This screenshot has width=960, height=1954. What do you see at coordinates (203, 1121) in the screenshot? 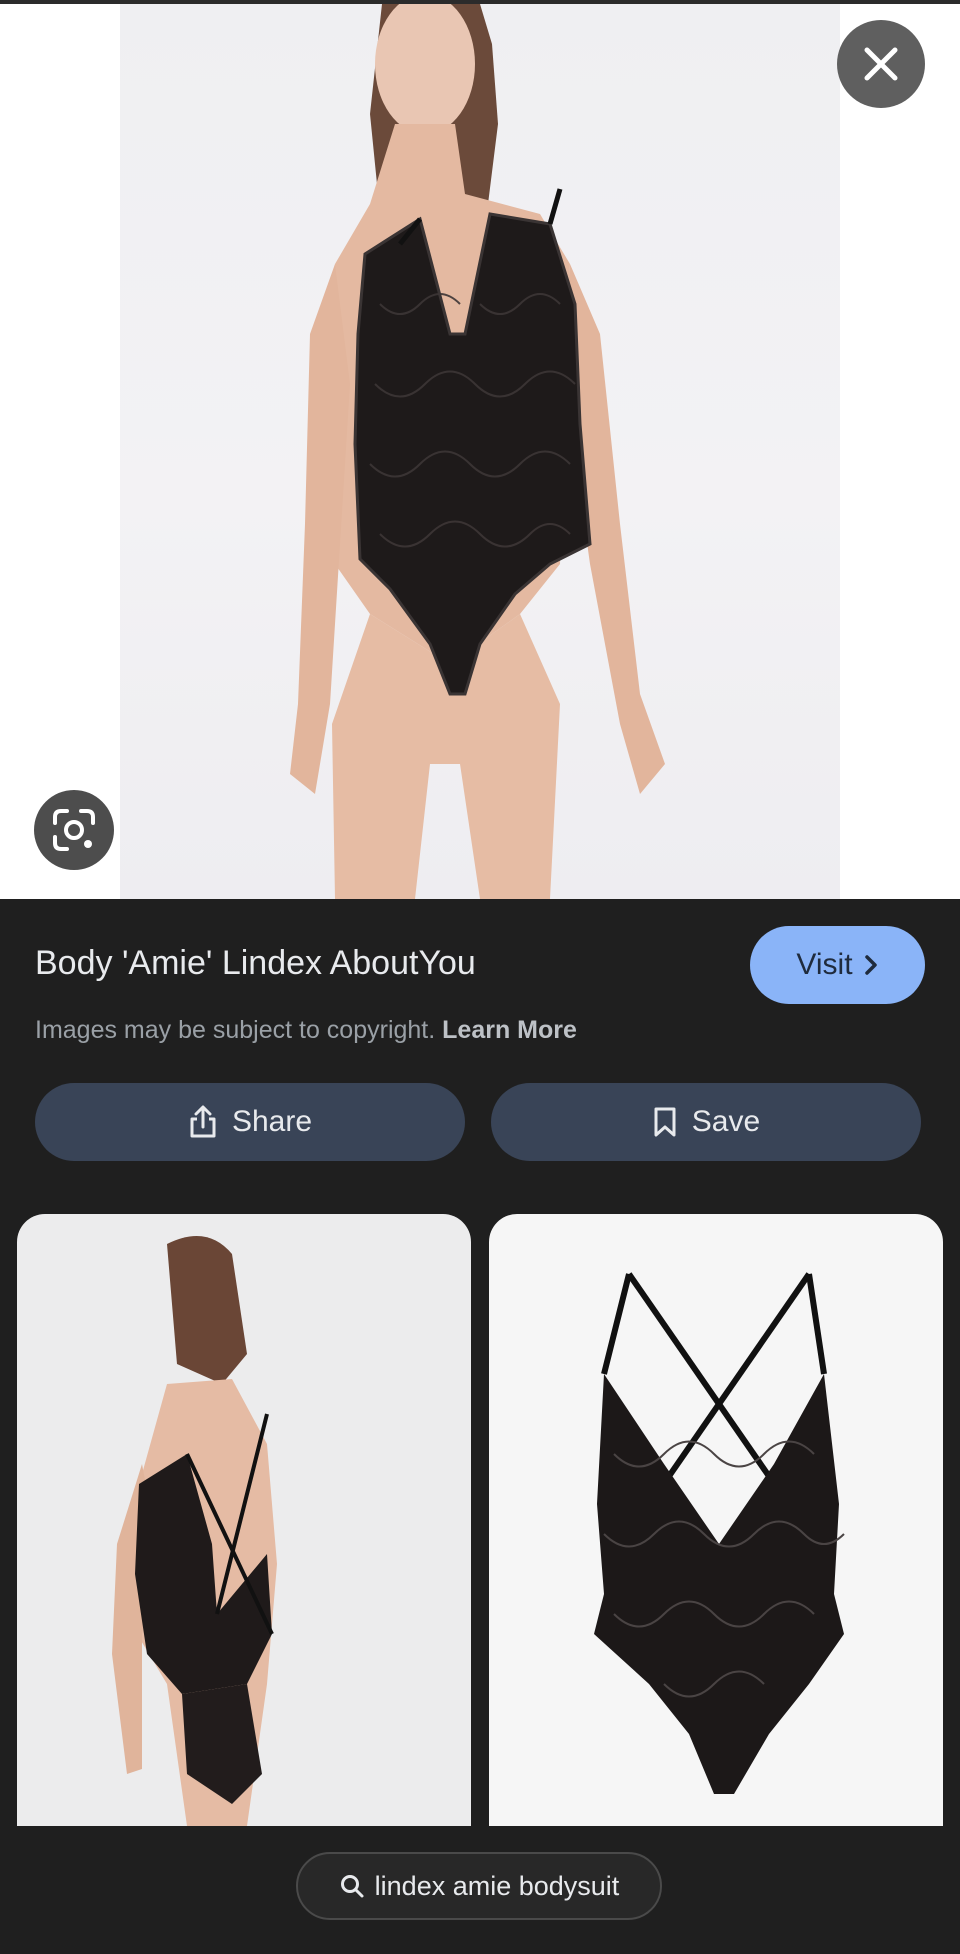
I see `share-icon` at bounding box center [203, 1121].